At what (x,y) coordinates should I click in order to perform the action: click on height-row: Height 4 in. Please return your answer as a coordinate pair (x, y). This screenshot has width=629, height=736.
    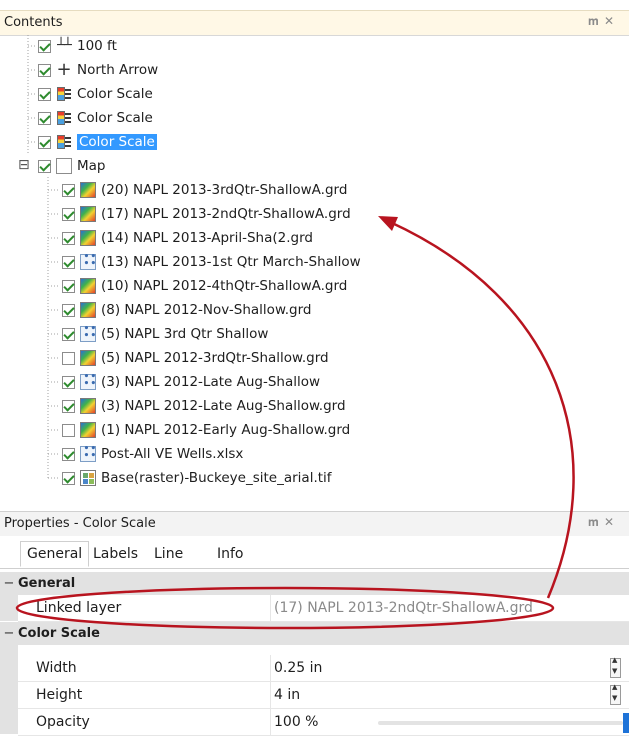
    Looking at the image, I should click on (323, 695).